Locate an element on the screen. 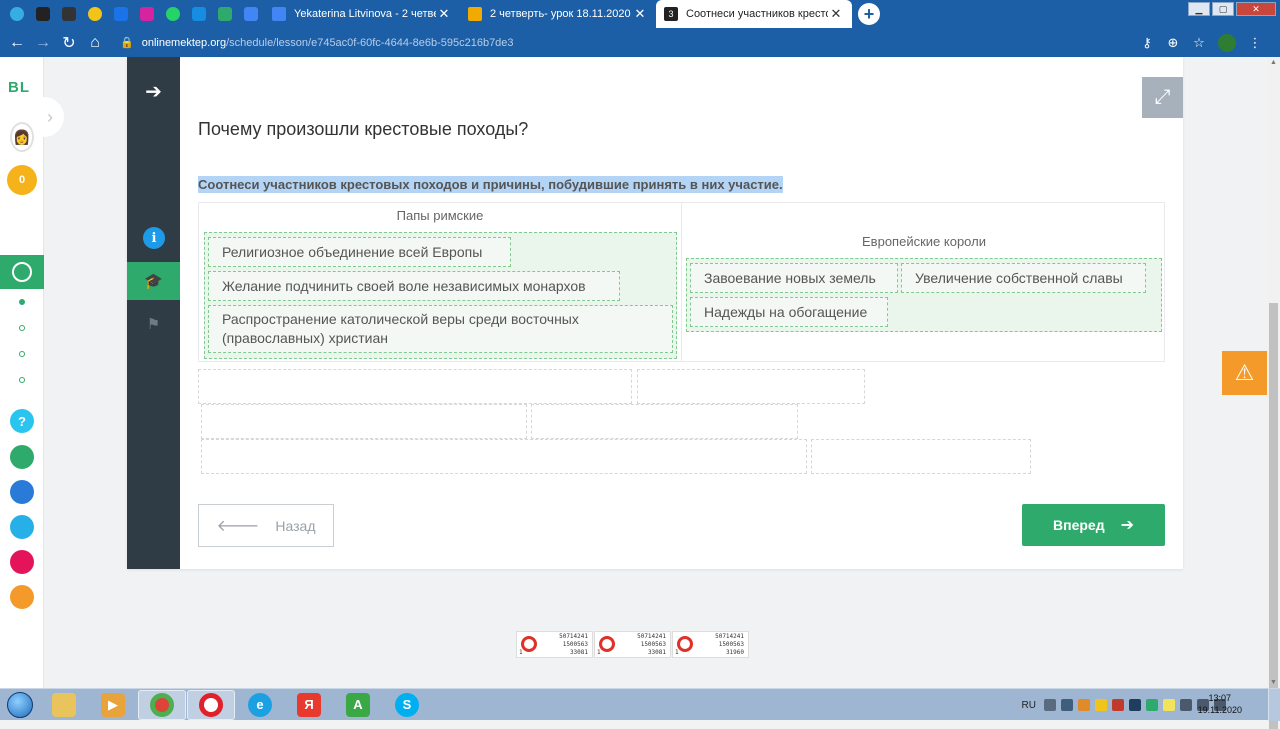 The width and height of the screenshot is (1280, 729). flag-icon: ⚑ is located at coordinates (153, 324).